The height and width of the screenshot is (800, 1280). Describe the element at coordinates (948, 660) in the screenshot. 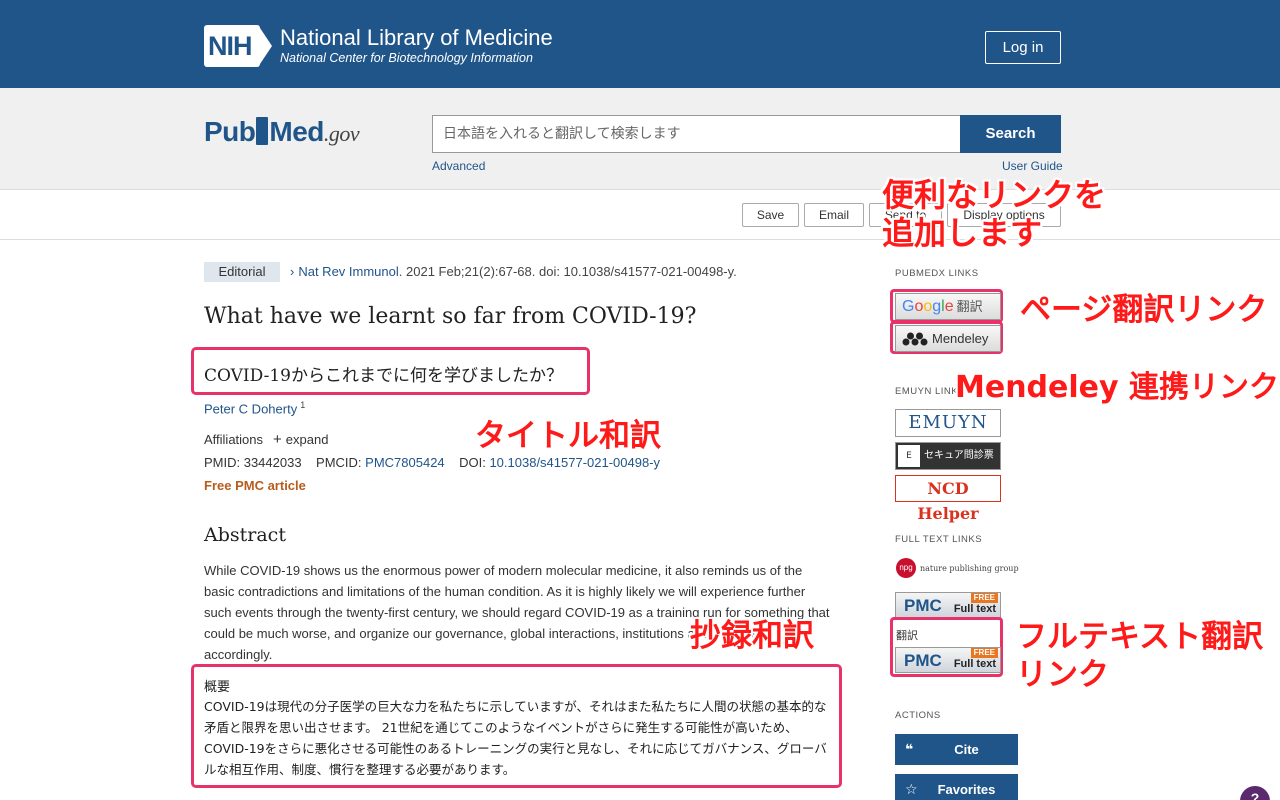

I see `pmc-translated-button: PMC FREE Full text` at that location.